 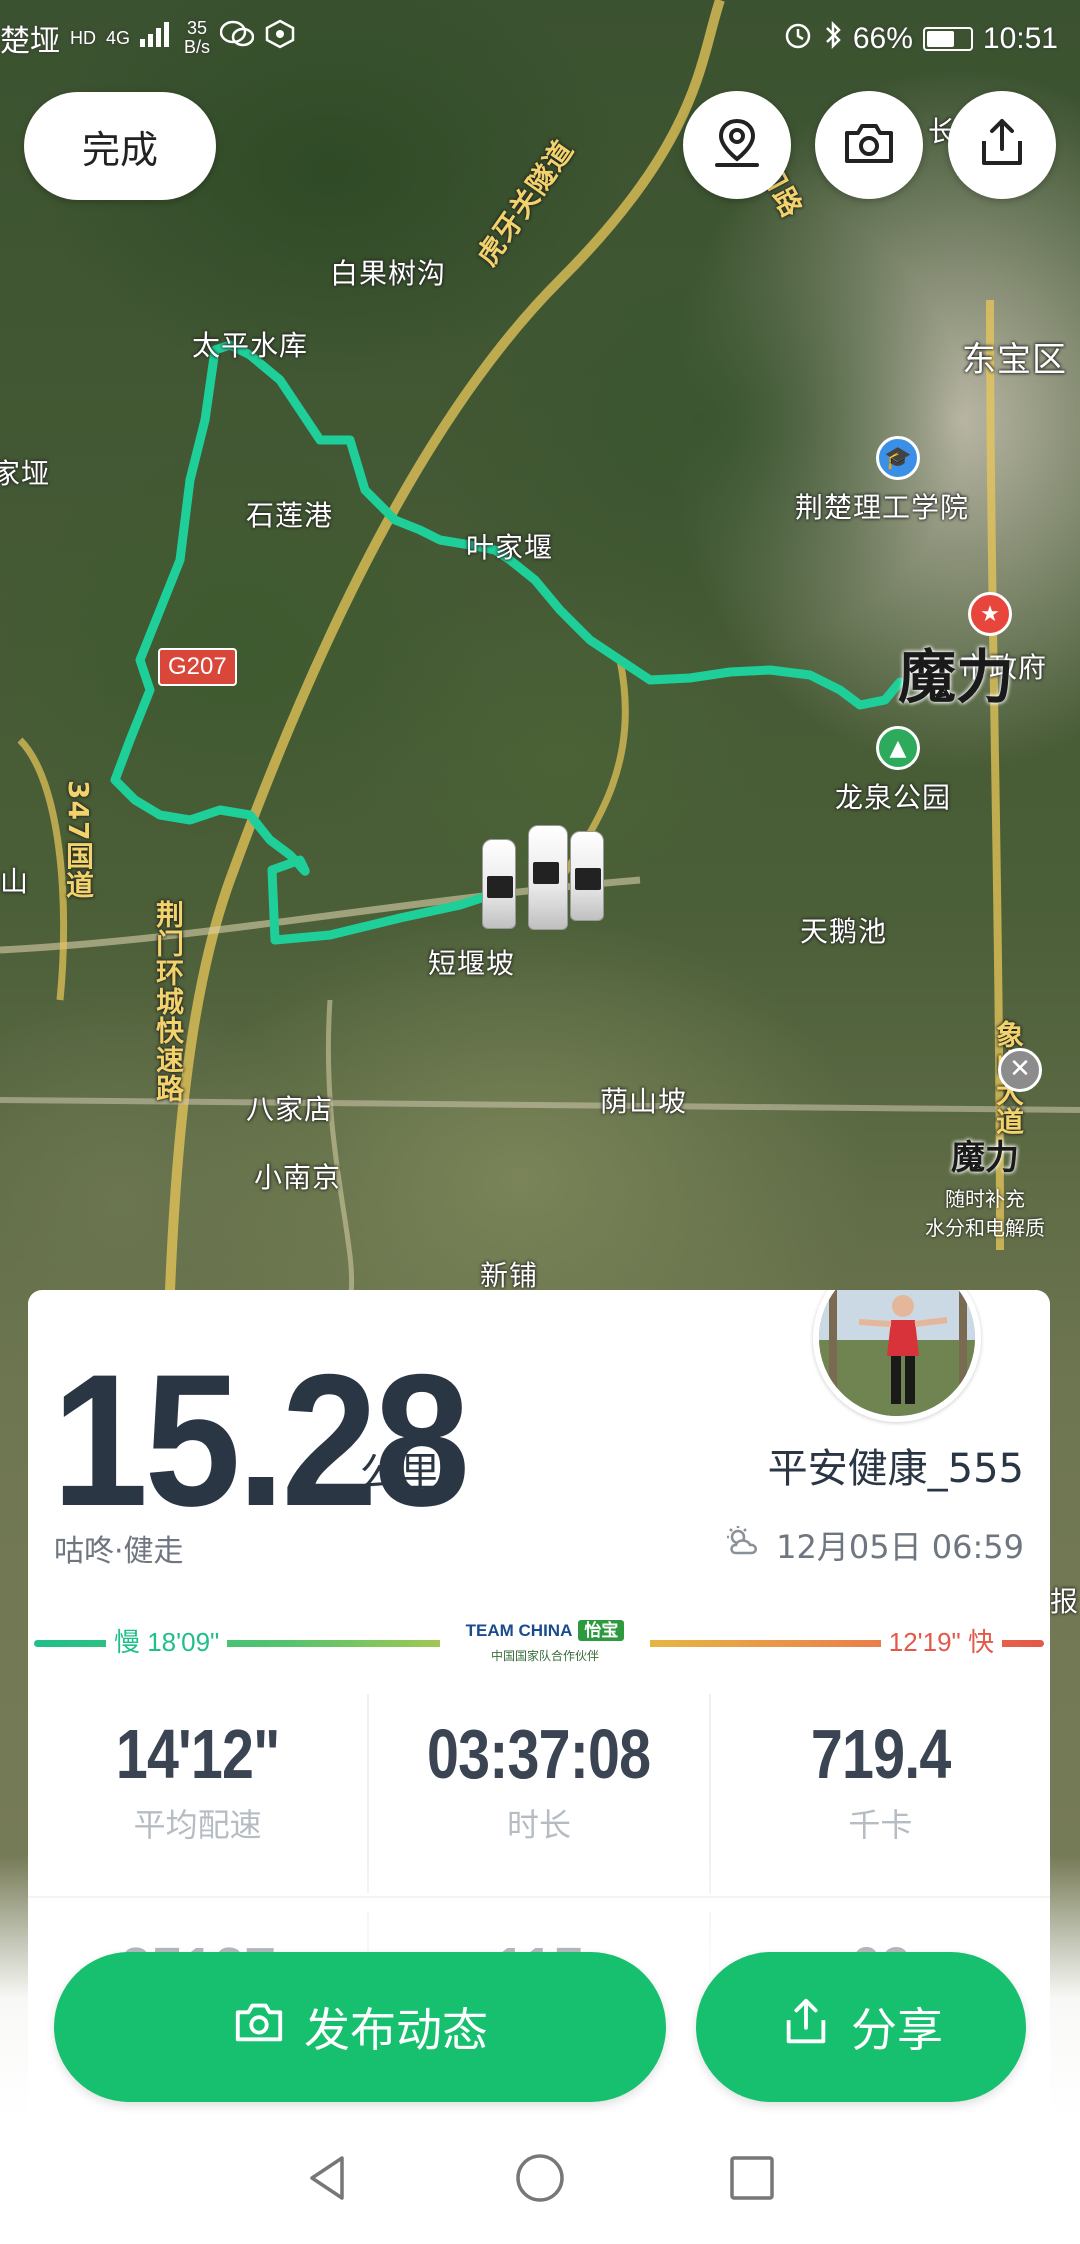 What do you see at coordinates (25, 473) in the screenshot?
I see `map-label-jiayan: 家垭` at bounding box center [25, 473].